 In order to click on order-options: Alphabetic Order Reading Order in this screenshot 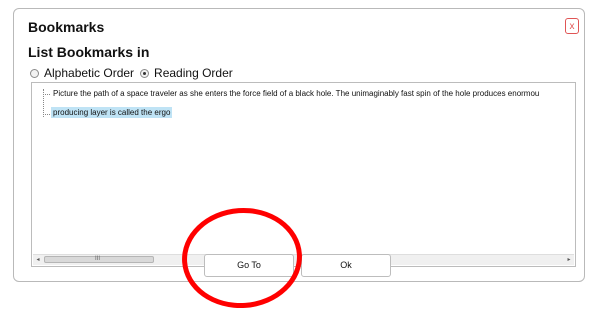, I will do `click(134, 73)`.